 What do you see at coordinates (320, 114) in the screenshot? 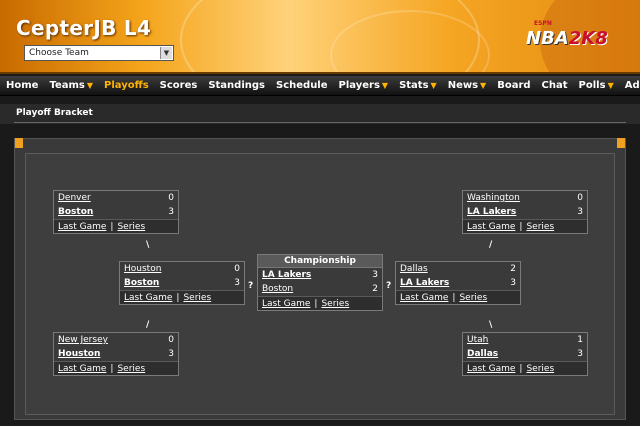
I see `page-title-strip` at bounding box center [320, 114].